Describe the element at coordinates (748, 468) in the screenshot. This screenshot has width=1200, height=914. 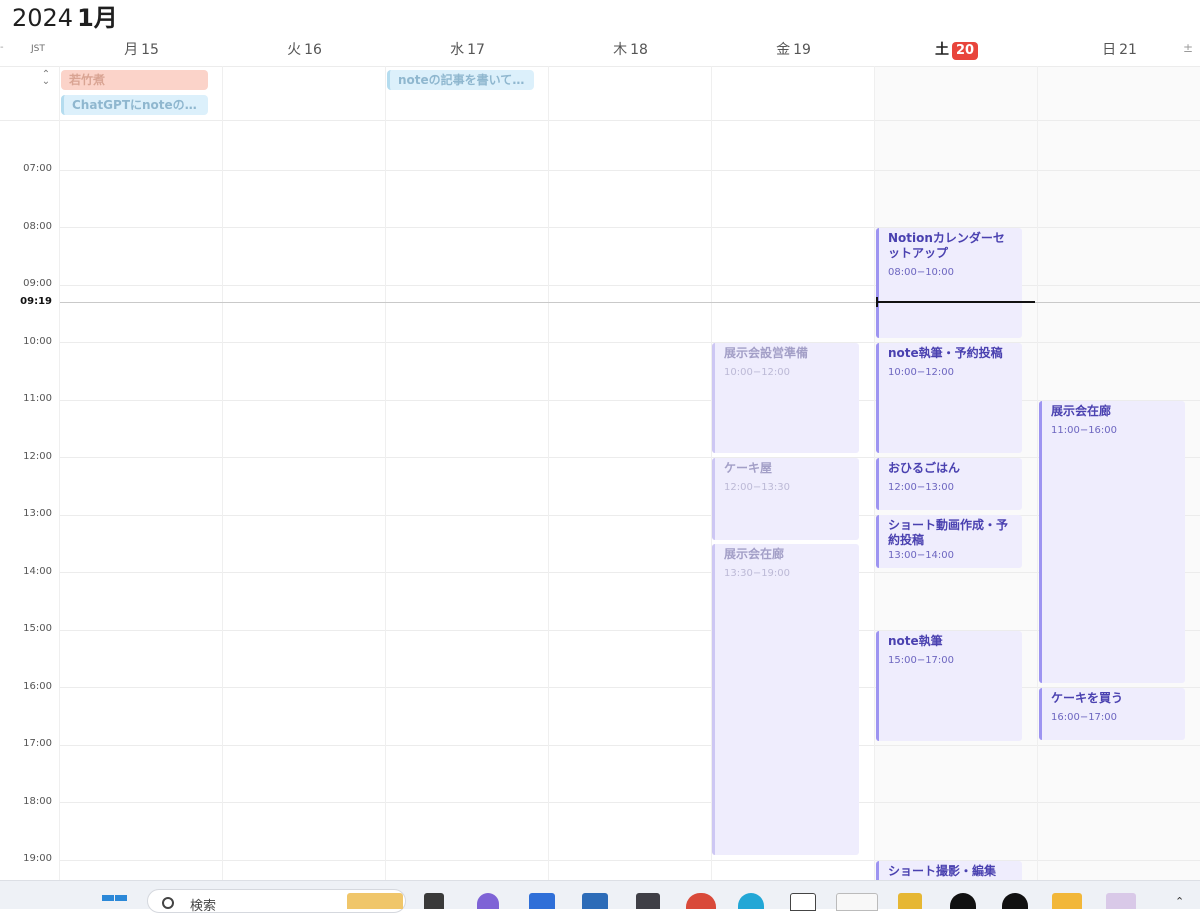
I see `event-title: ケーキ屋` at that location.